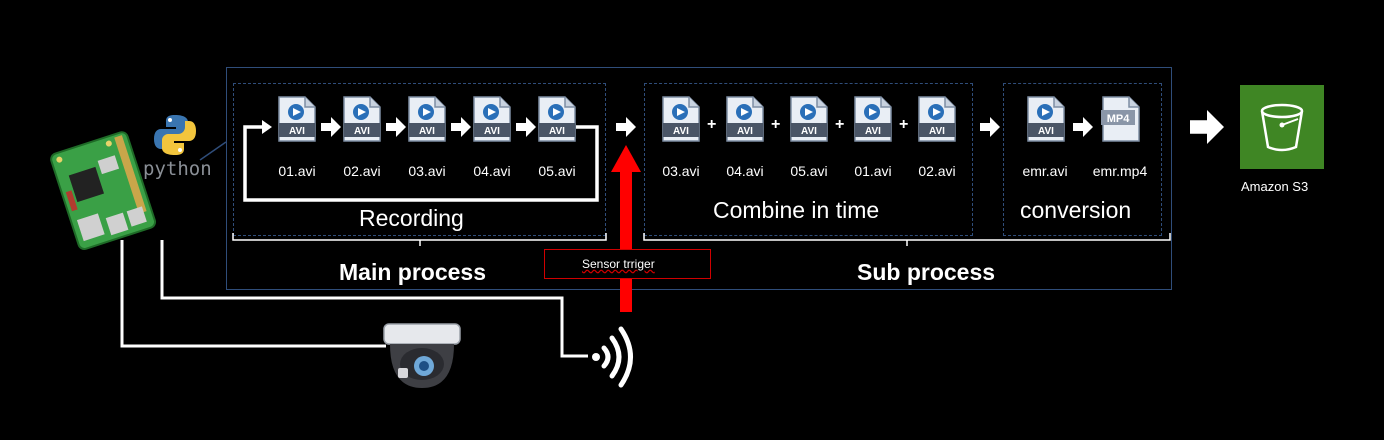 Image resolution: width=1384 pixels, height=440 pixels. Describe the element at coordinates (618, 264) in the screenshot. I see `sensor-trigger-label: Sensor trriger` at that location.